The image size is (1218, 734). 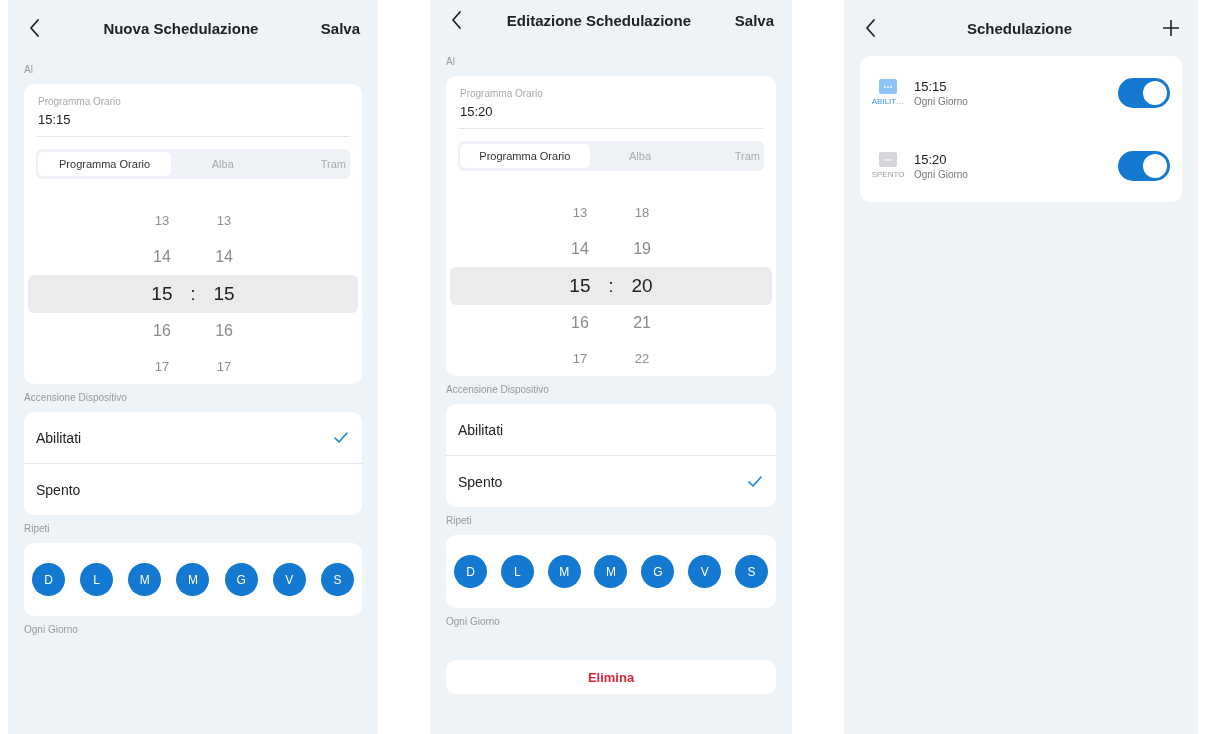 What do you see at coordinates (642, 213) in the screenshot?
I see `picker-value: 18` at bounding box center [642, 213].